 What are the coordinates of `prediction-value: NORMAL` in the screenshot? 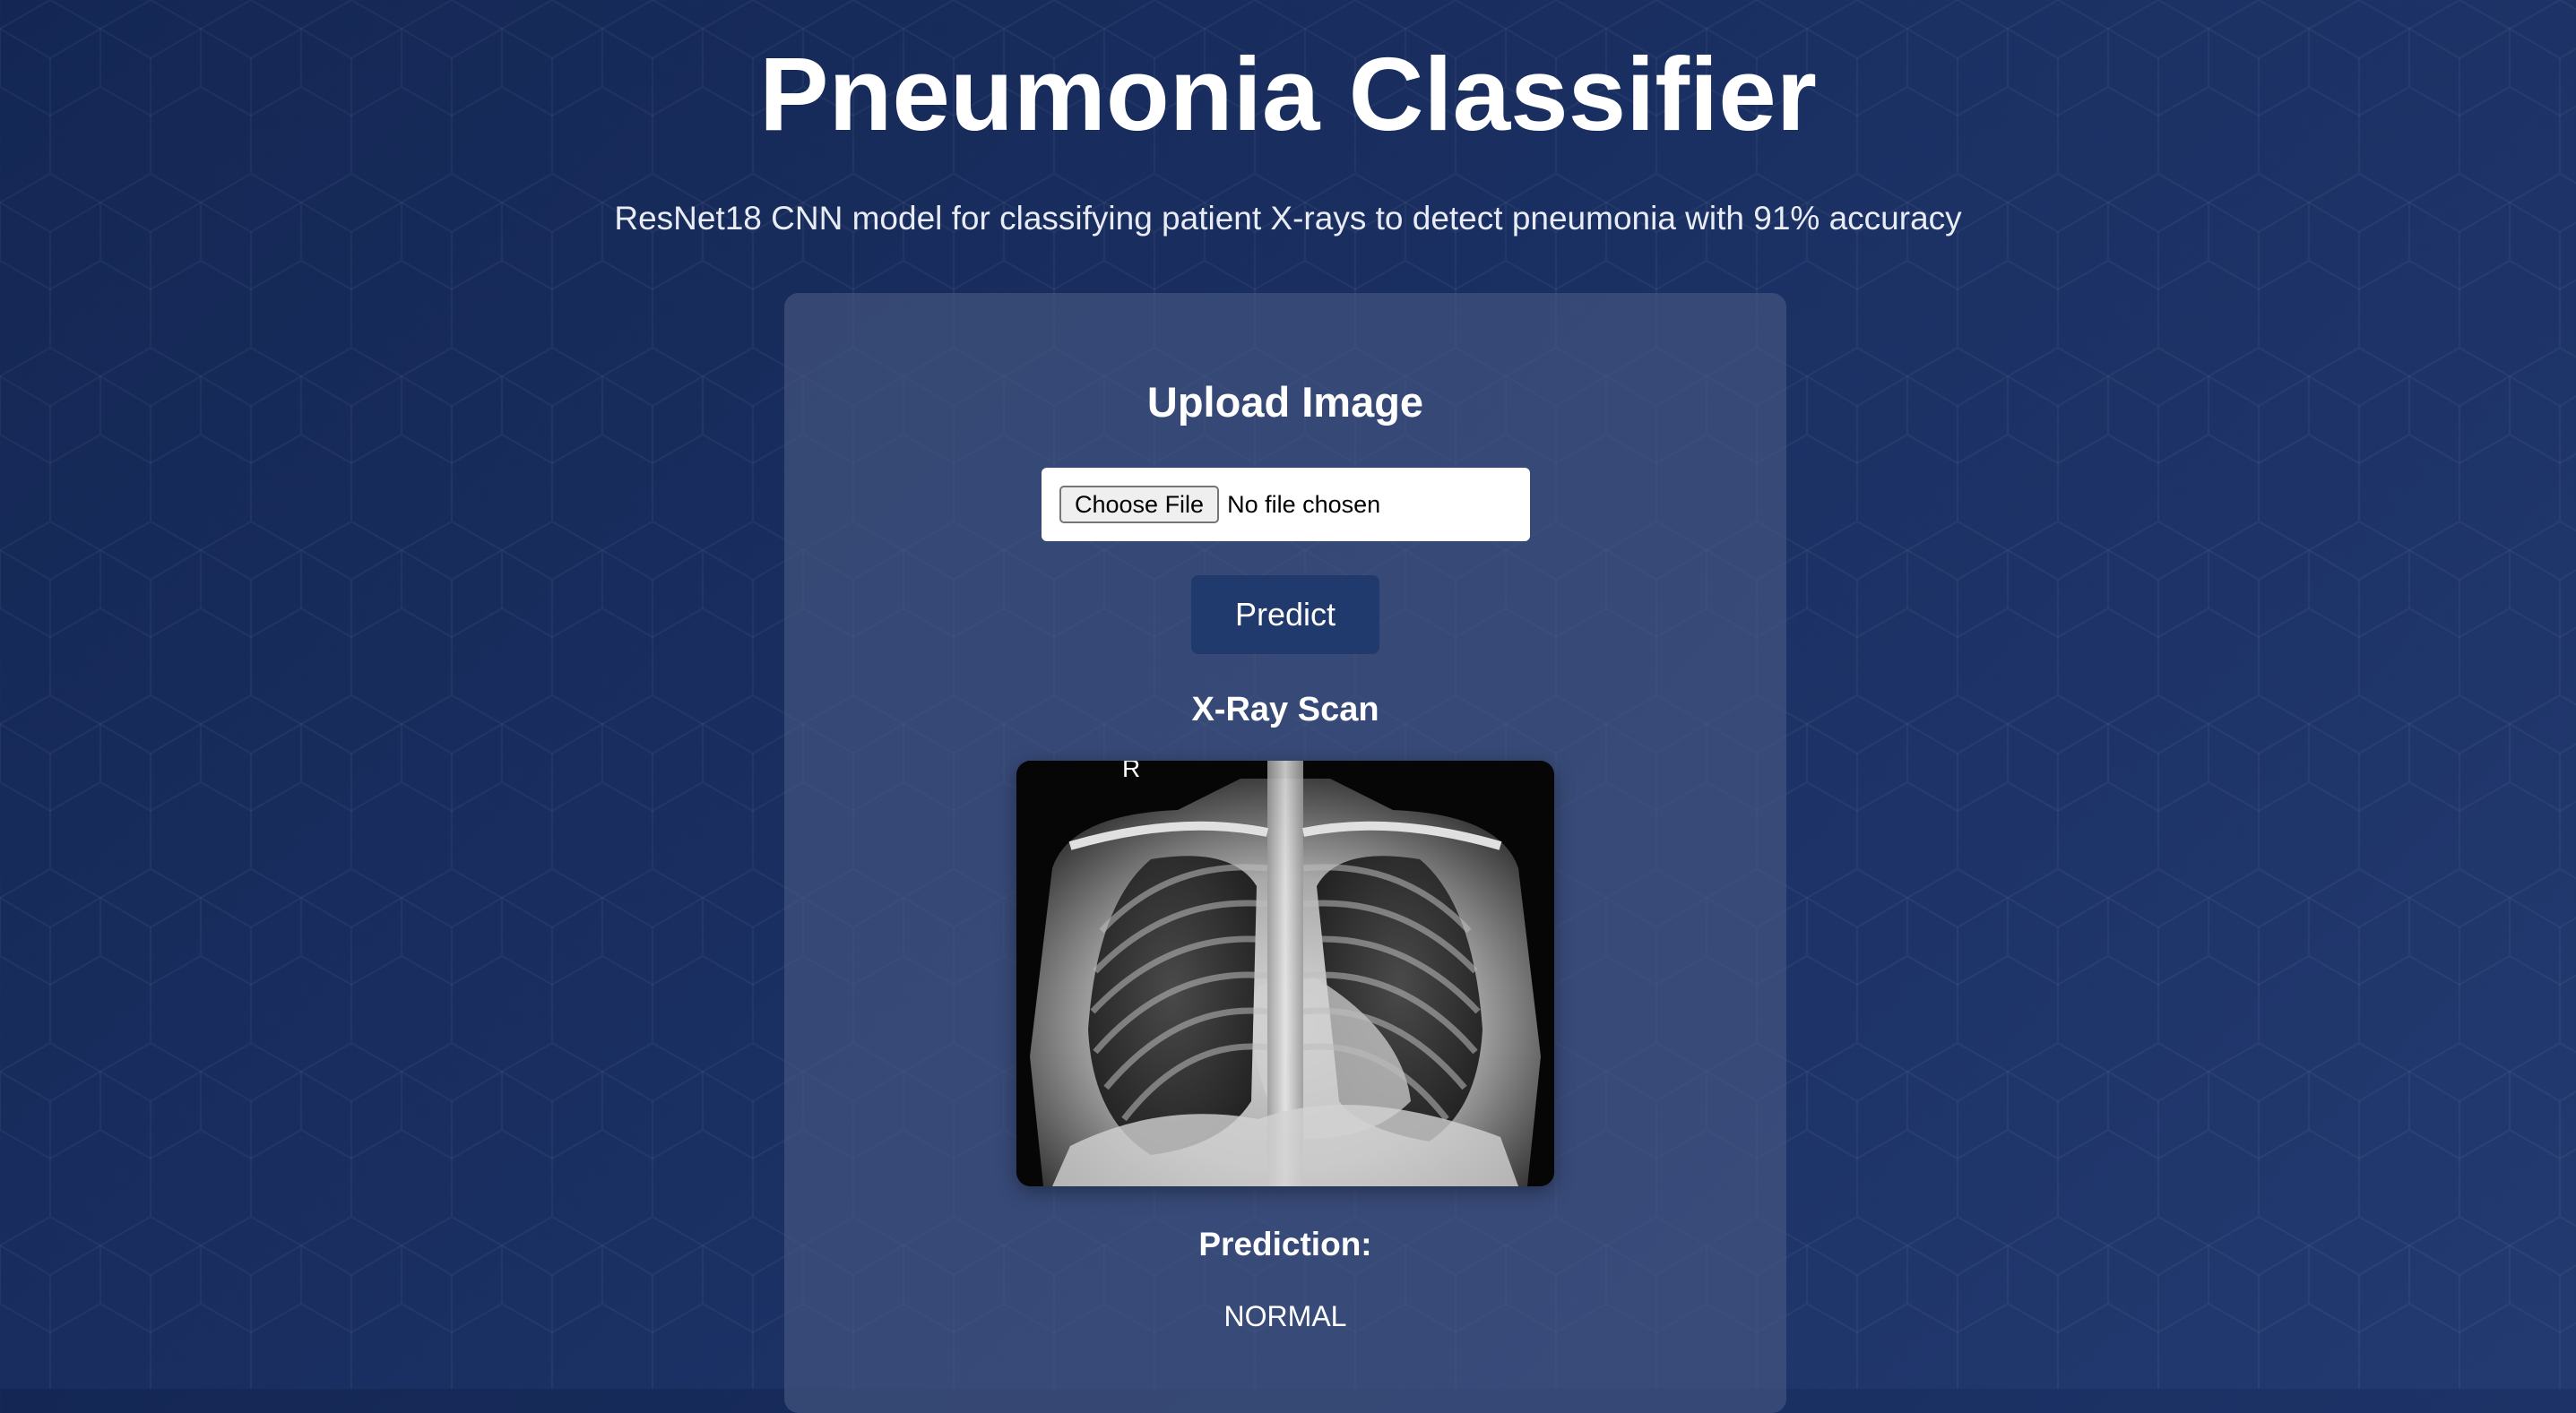 It's located at (1285, 1316).